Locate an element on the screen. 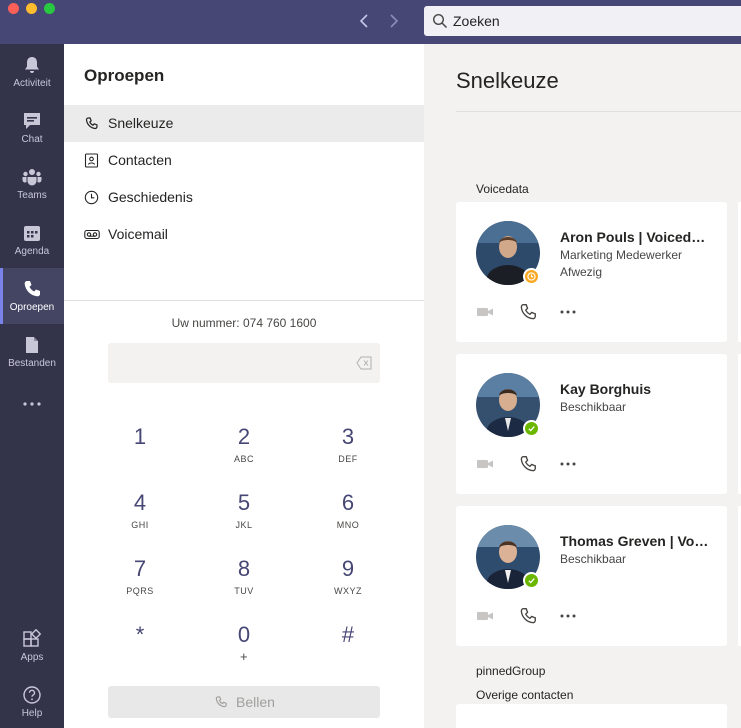  contact-card: Kay Borghuis Beschikbaar is located at coordinates (591, 424).